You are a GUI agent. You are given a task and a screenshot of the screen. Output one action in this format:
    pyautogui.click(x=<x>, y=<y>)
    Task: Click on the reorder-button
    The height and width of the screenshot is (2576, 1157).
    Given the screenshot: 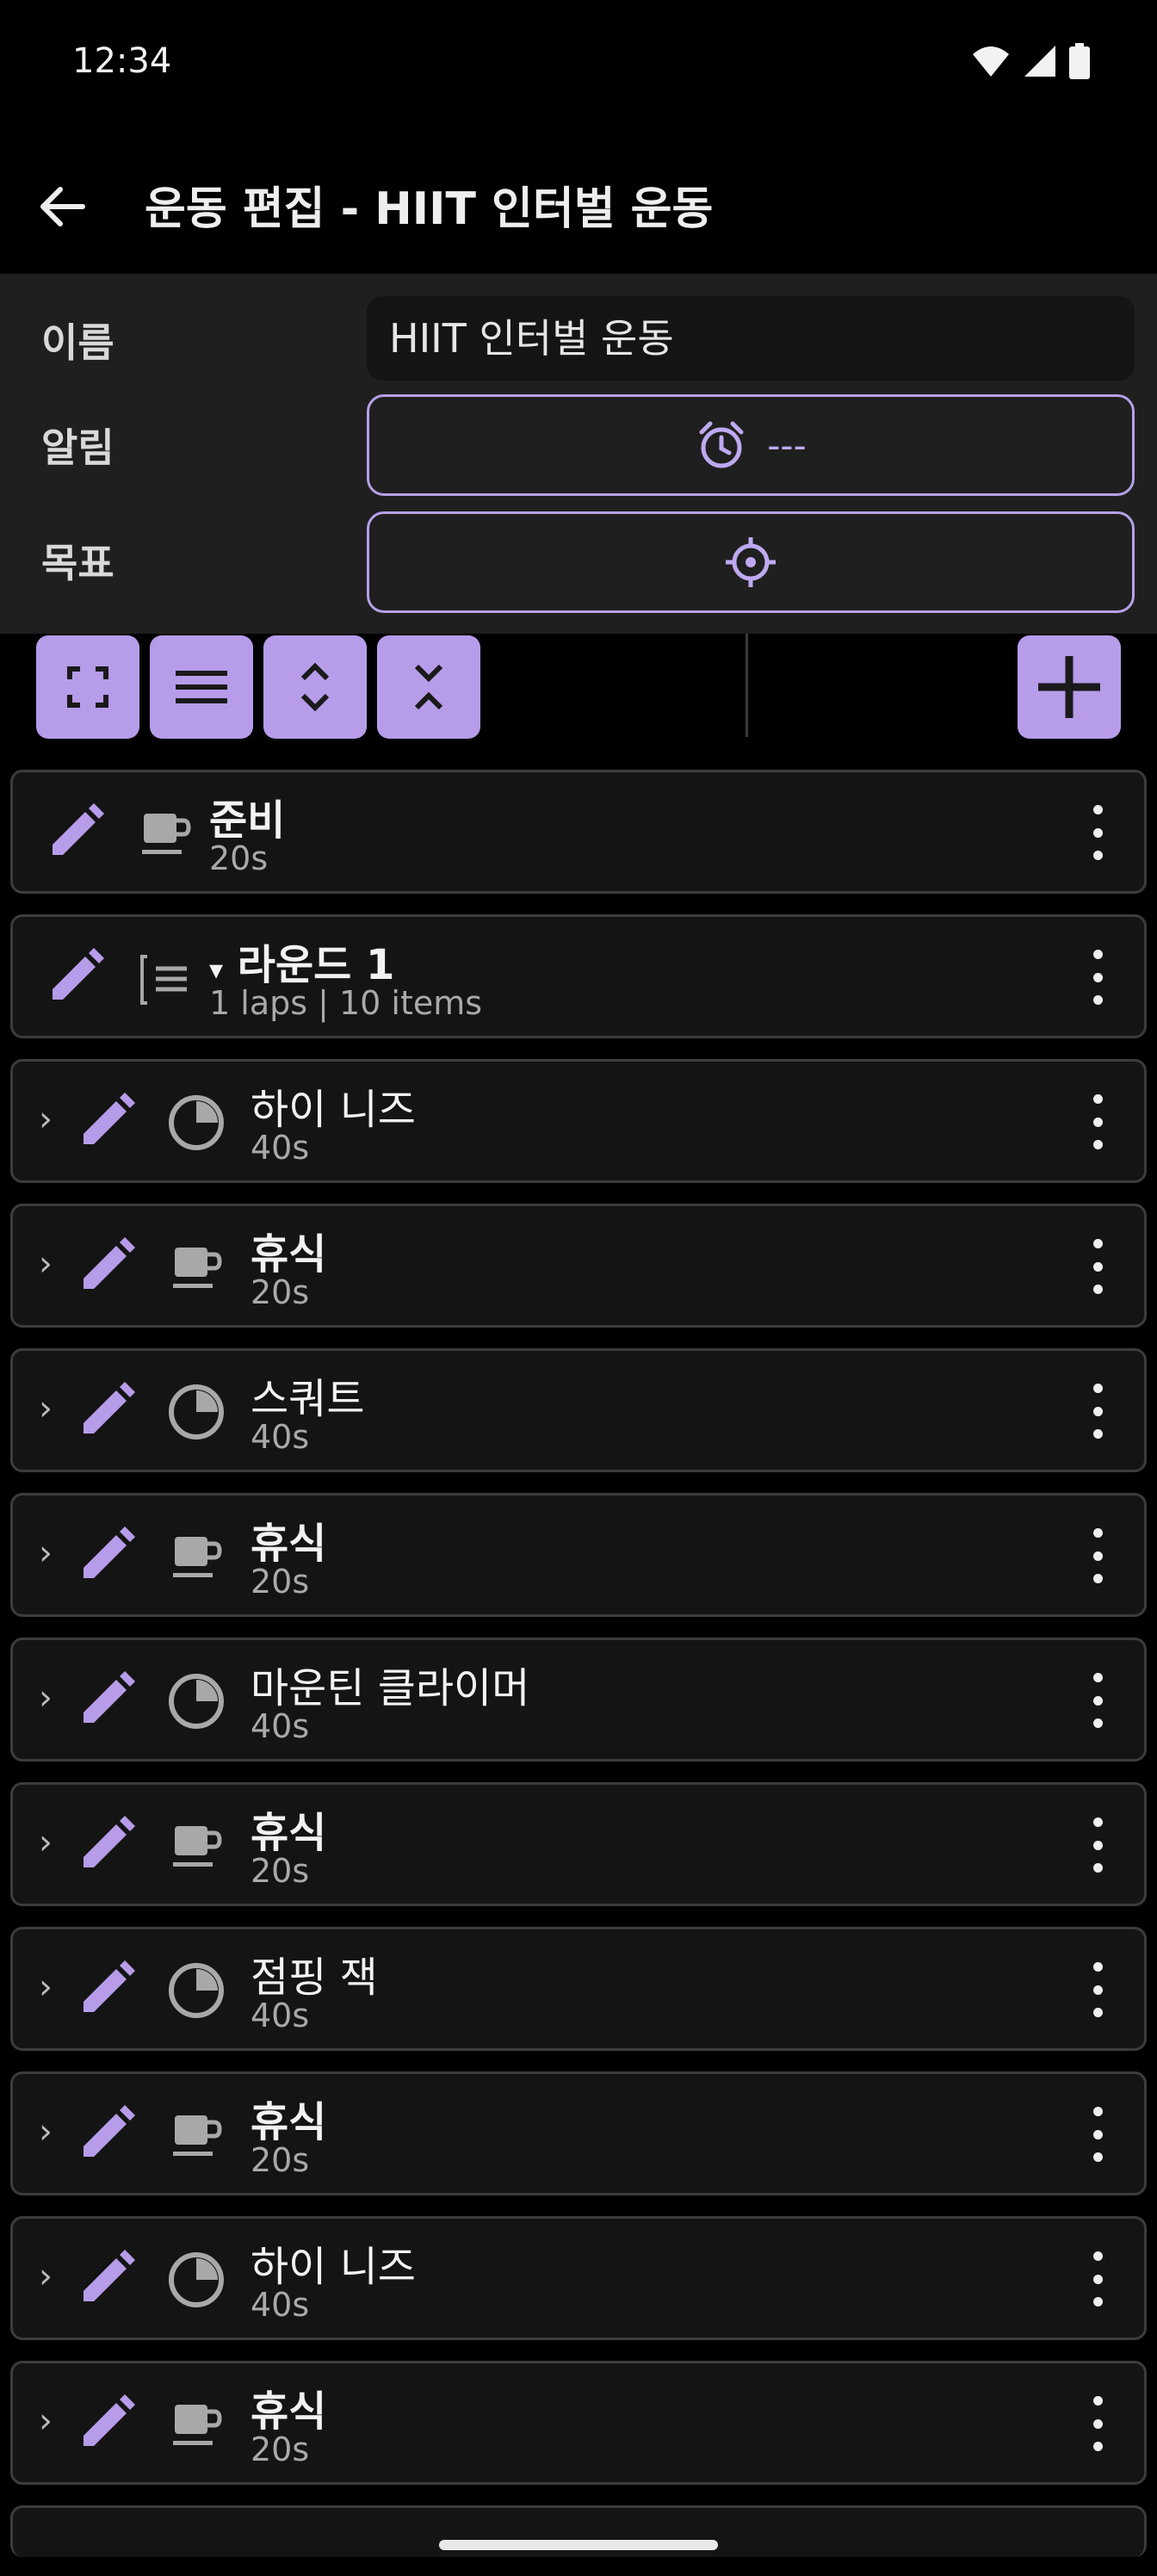 What is the action you would take?
    pyautogui.click(x=202, y=687)
    